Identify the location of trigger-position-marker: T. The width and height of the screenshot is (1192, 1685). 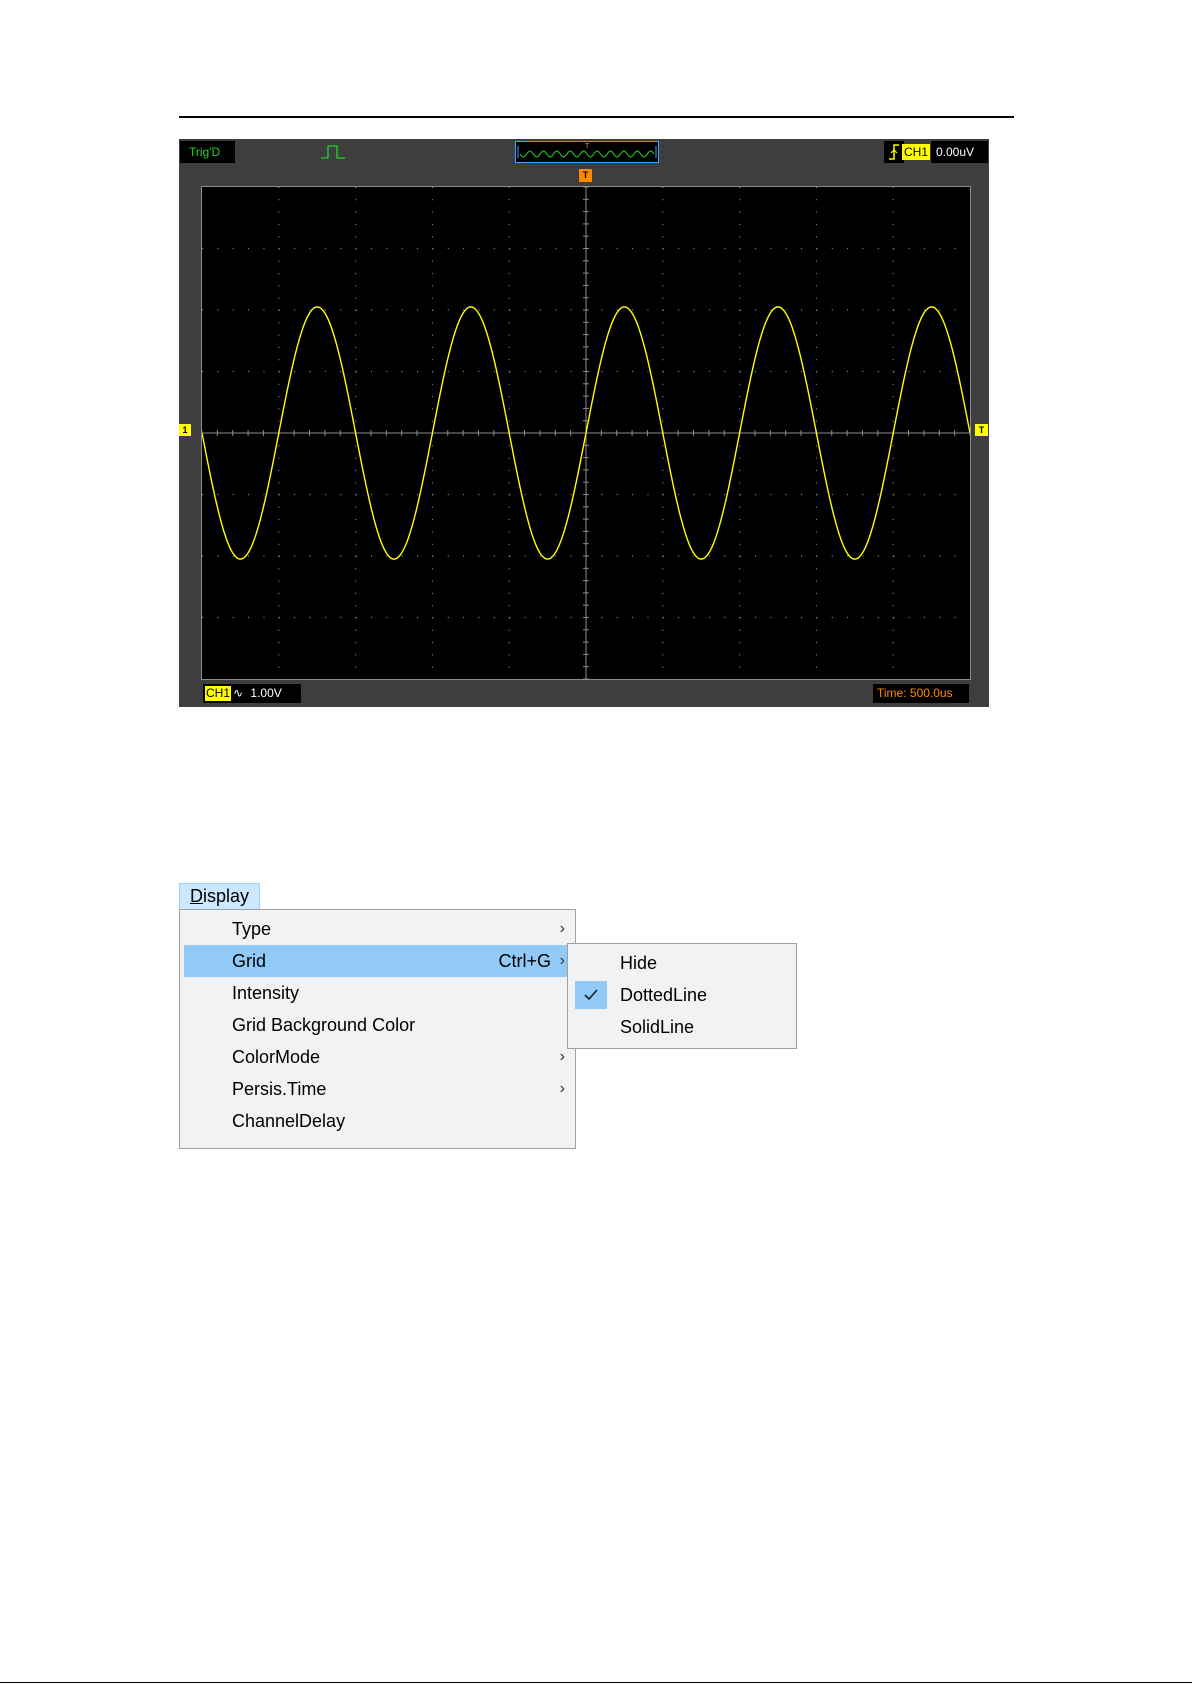
(585, 175).